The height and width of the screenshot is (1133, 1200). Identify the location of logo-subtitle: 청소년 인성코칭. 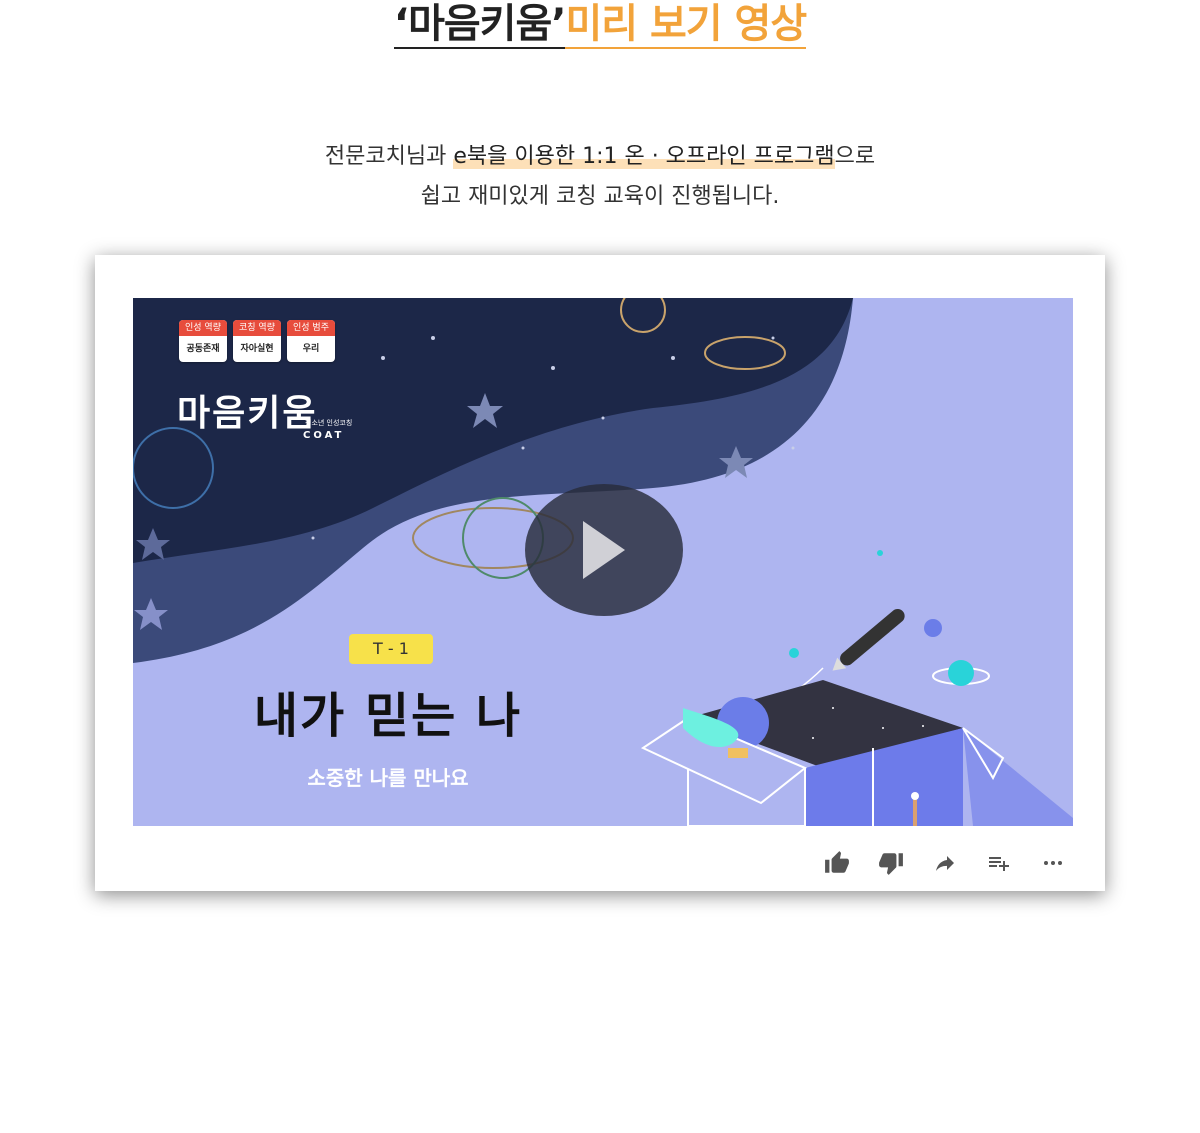
(329, 423).